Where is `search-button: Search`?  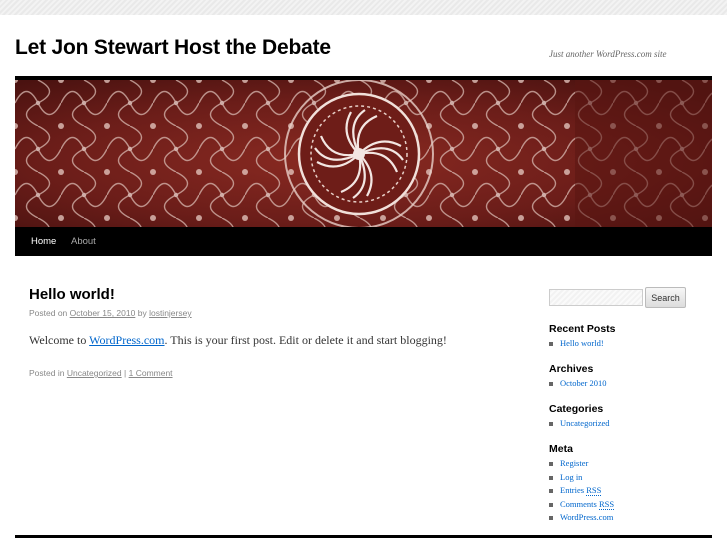 search-button: Search is located at coordinates (665, 297).